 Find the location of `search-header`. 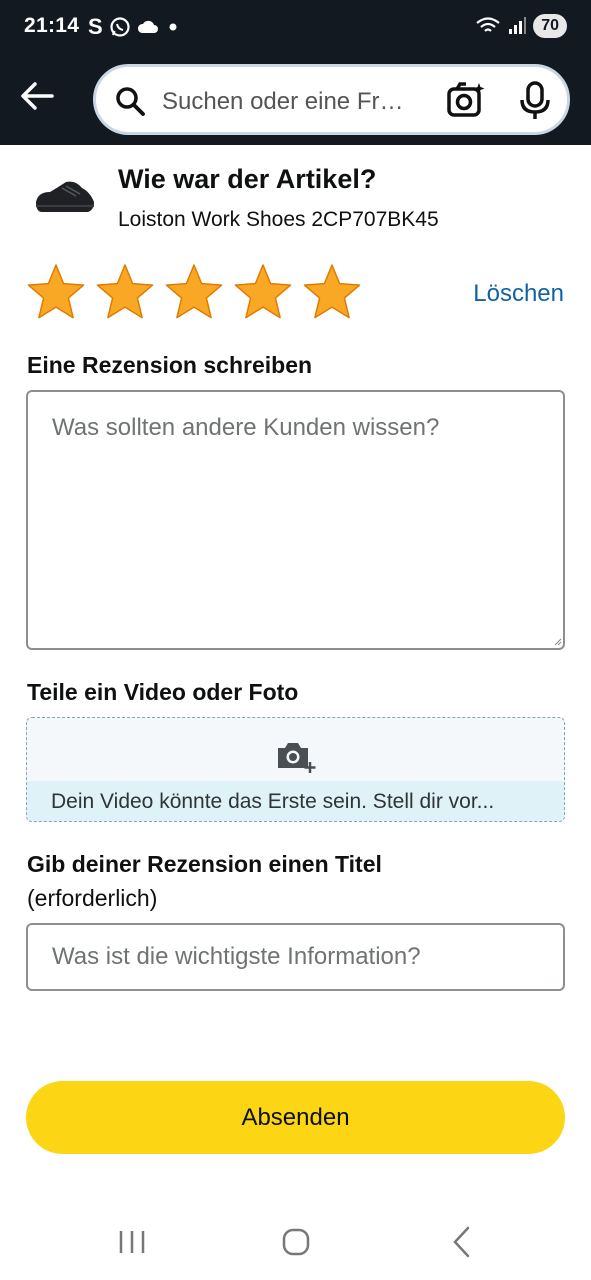

search-header is located at coordinates (295, 101).